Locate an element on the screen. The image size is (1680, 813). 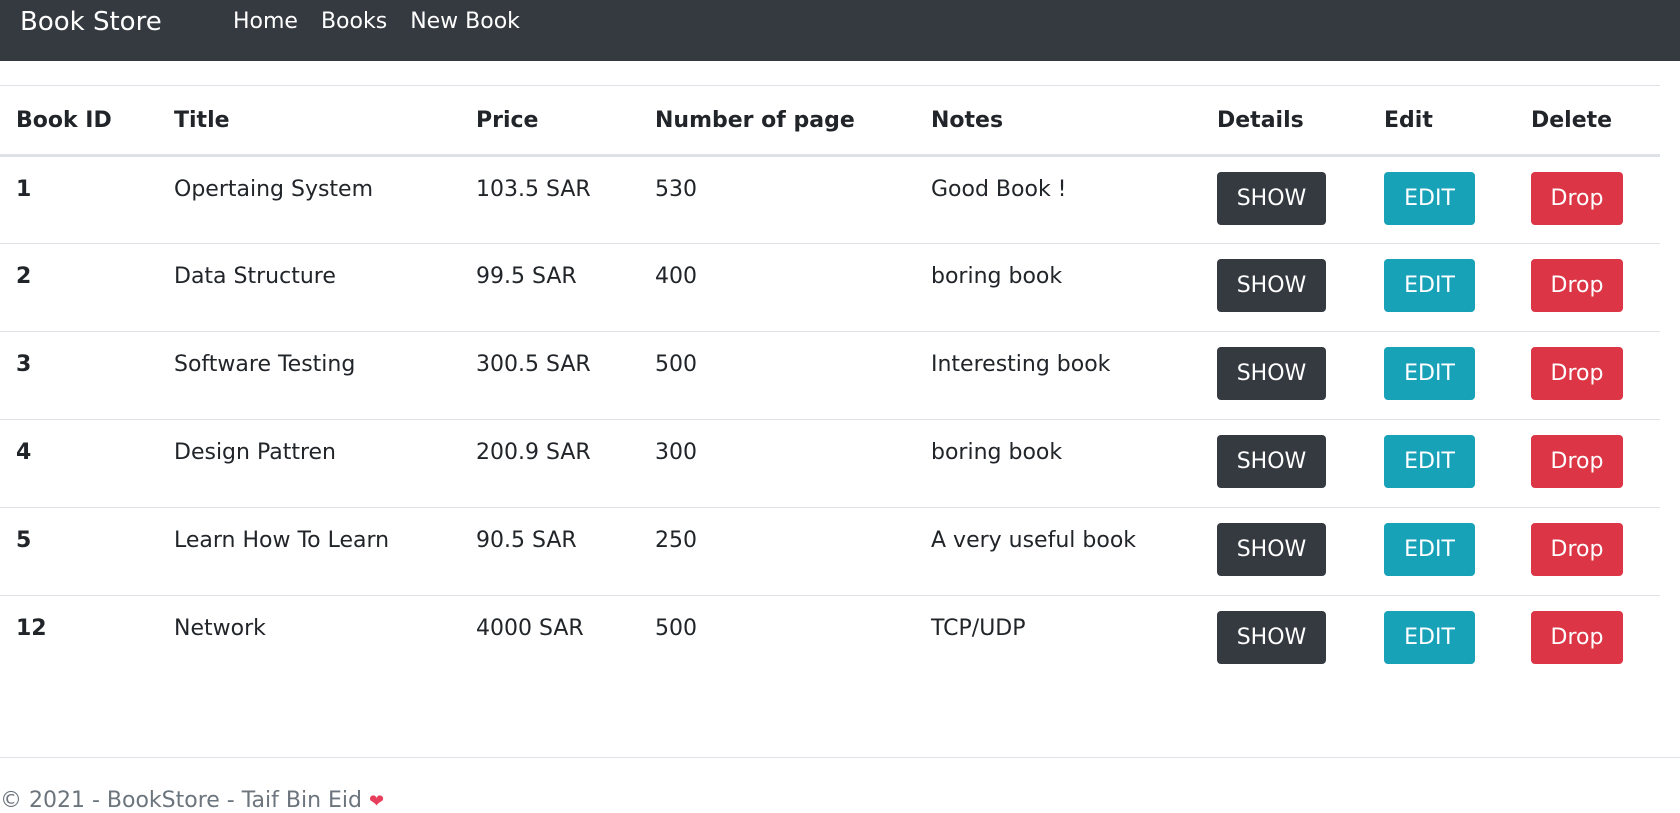
cell-title: Software Testing is located at coordinates (309, 375).